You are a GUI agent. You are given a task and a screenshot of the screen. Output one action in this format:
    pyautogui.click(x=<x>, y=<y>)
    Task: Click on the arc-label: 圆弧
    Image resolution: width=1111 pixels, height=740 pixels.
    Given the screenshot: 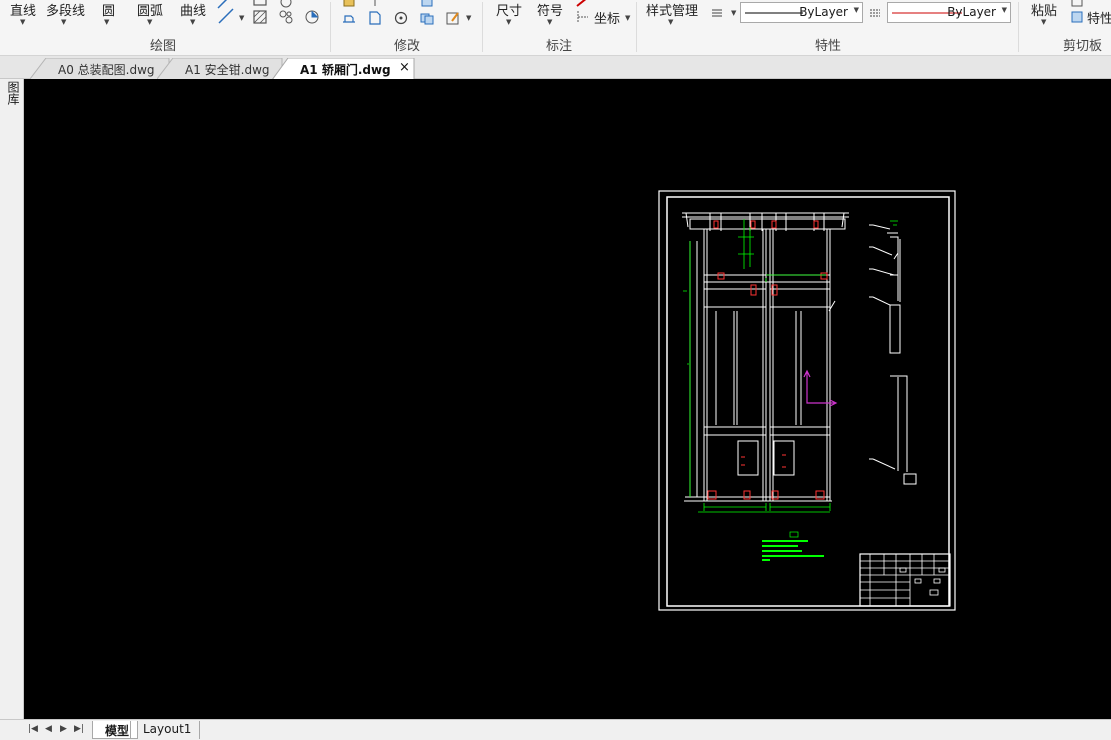 What is the action you would take?
    pyautogui.click(x=150, y=11)
    